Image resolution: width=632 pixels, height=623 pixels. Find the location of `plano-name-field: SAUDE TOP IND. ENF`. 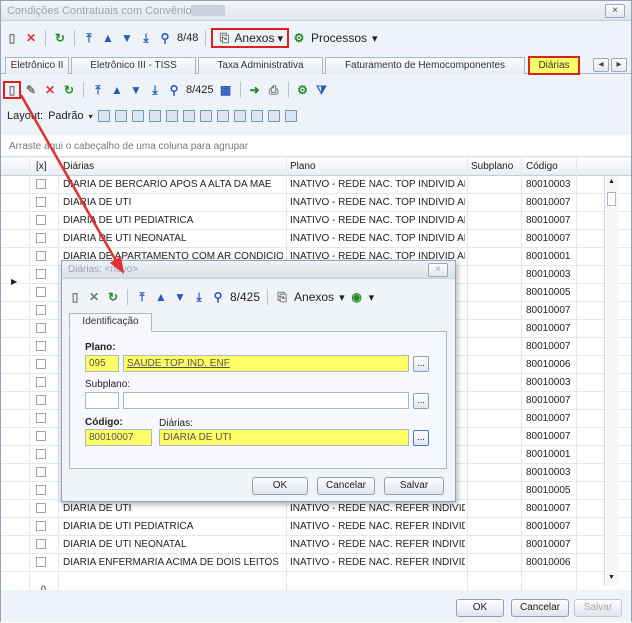

plano-name-field: SAUDE TOP IND. ENF is located at coordinates (266, 363).